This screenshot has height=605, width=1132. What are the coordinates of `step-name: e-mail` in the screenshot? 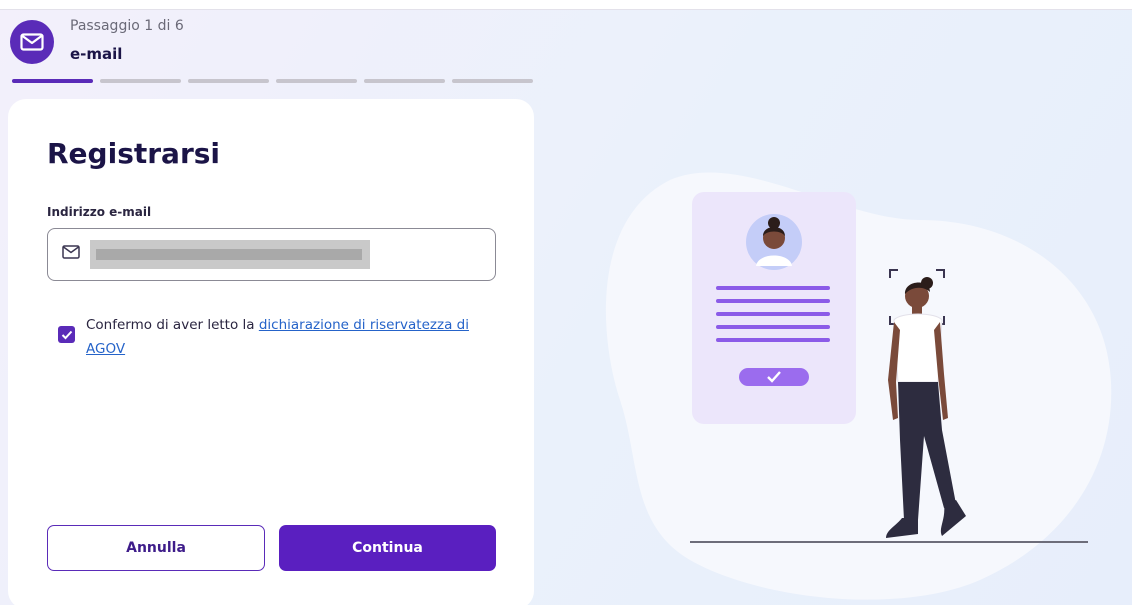 It's located at (96, 54).